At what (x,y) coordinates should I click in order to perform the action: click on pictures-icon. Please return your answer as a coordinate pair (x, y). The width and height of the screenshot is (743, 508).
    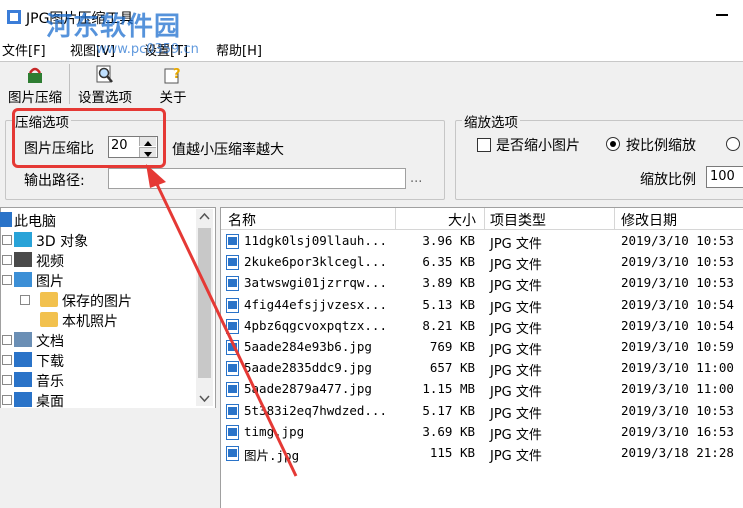
    Looking at the image, I should click on (23, 279).